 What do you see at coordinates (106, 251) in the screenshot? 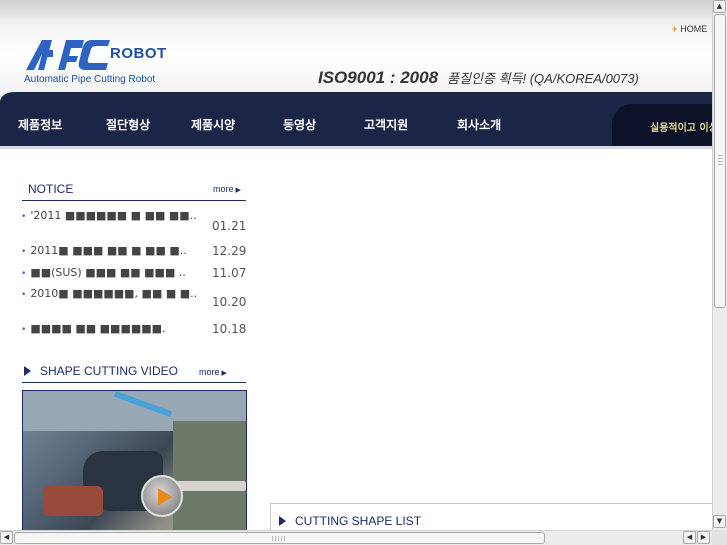
I see `notice-item-text: 2011■ ■■■ ■■ ■ ■■ ■..` at bounding box center [106, 251].